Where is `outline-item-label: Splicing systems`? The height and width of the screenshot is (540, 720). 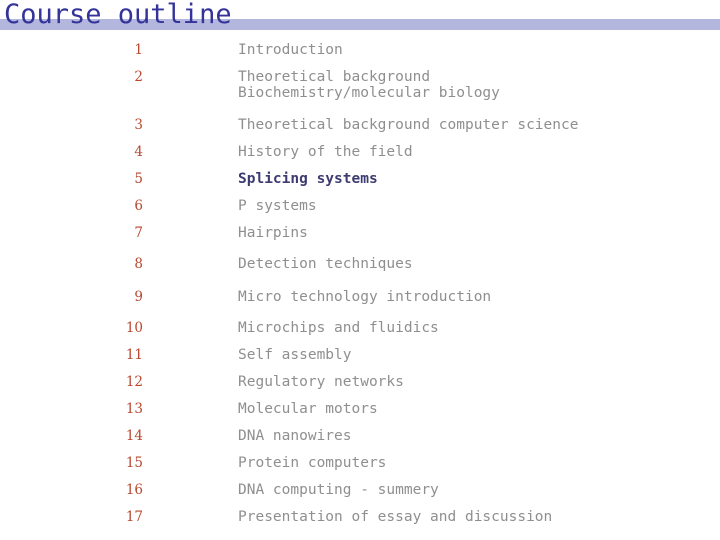 outline-item-label: Splicing systems is located at coordinates (431, 179).